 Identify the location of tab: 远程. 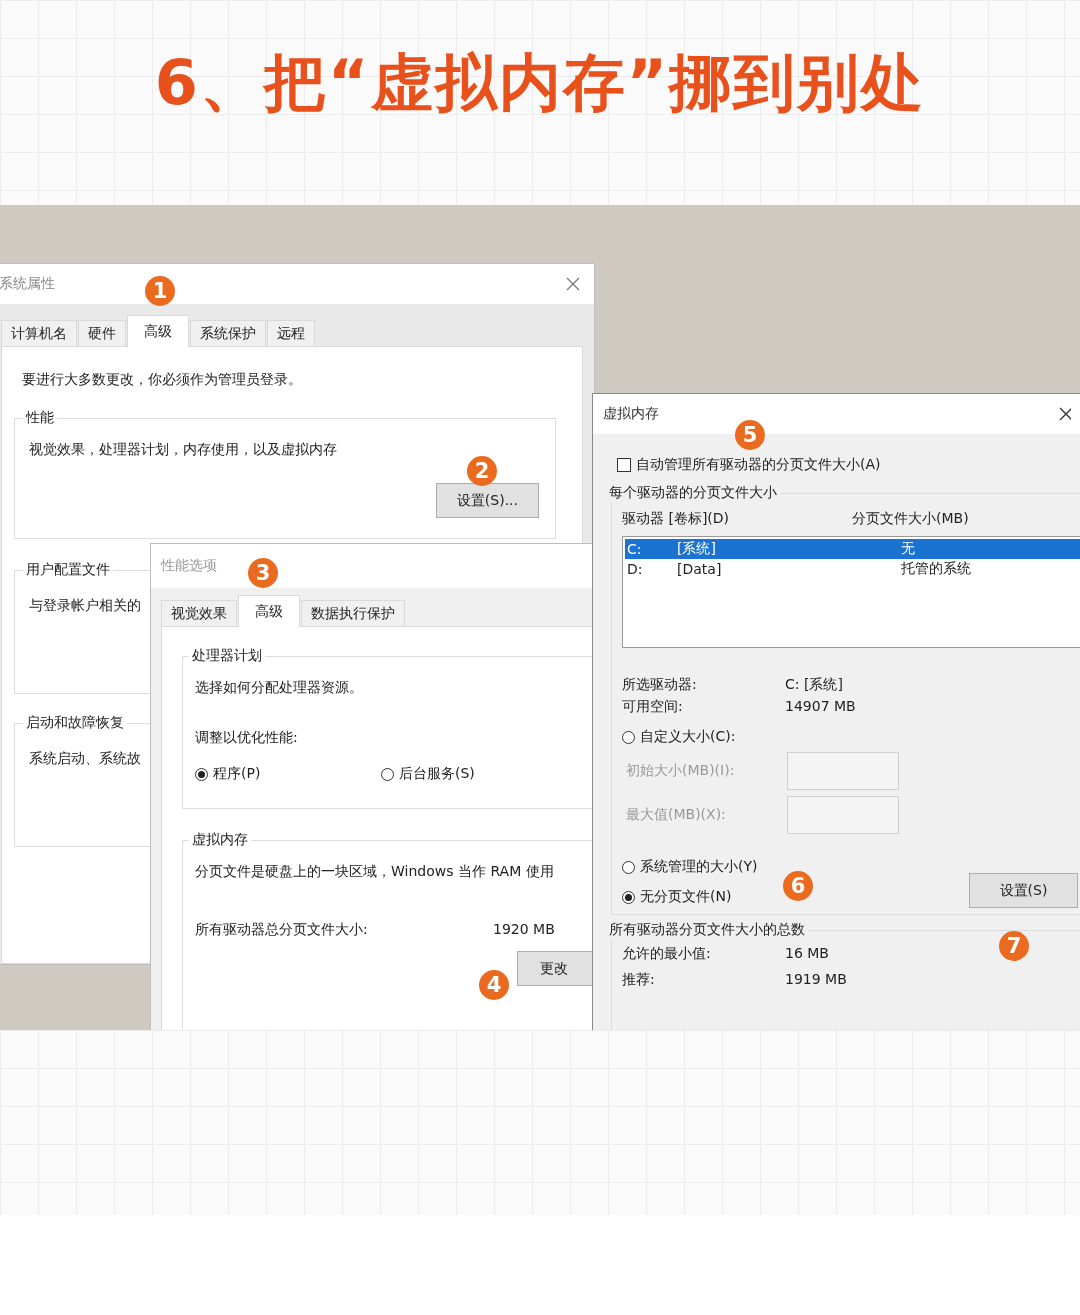
(291, 333).